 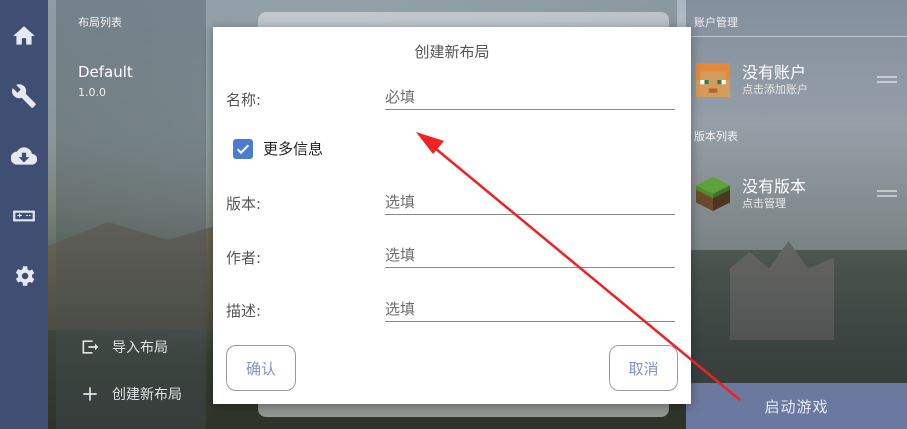 I want to click on account-entry: 没有账户 点击添加账户, so click(x=752, y=80).